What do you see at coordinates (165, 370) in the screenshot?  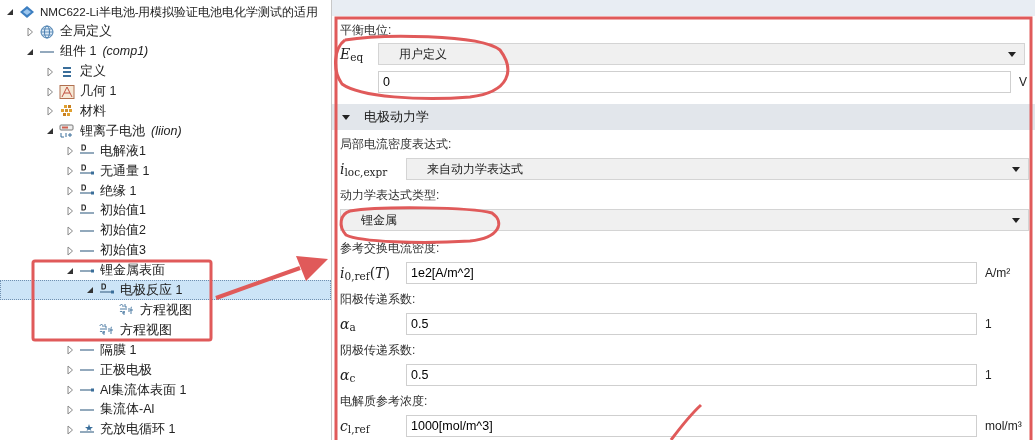 I see `tree-item: 正极电极` at bounding box center [165, 370].